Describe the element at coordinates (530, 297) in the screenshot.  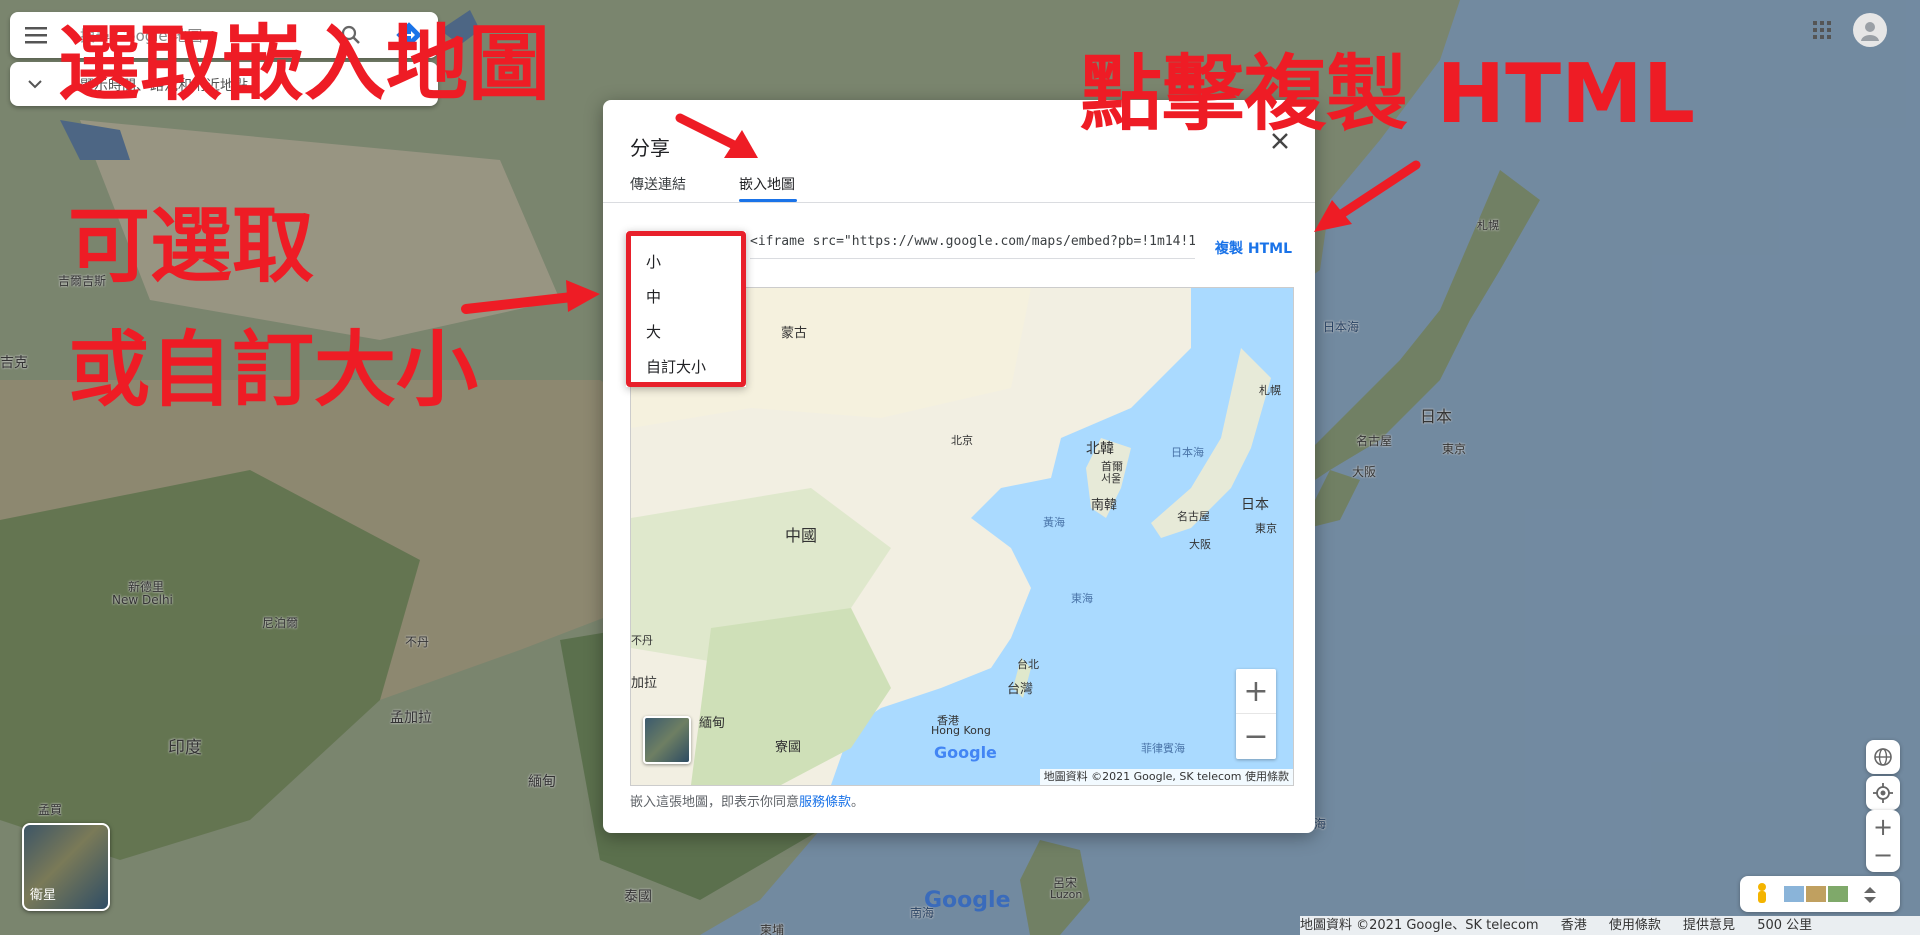
I see `arrow-to-size-menu` at that location.